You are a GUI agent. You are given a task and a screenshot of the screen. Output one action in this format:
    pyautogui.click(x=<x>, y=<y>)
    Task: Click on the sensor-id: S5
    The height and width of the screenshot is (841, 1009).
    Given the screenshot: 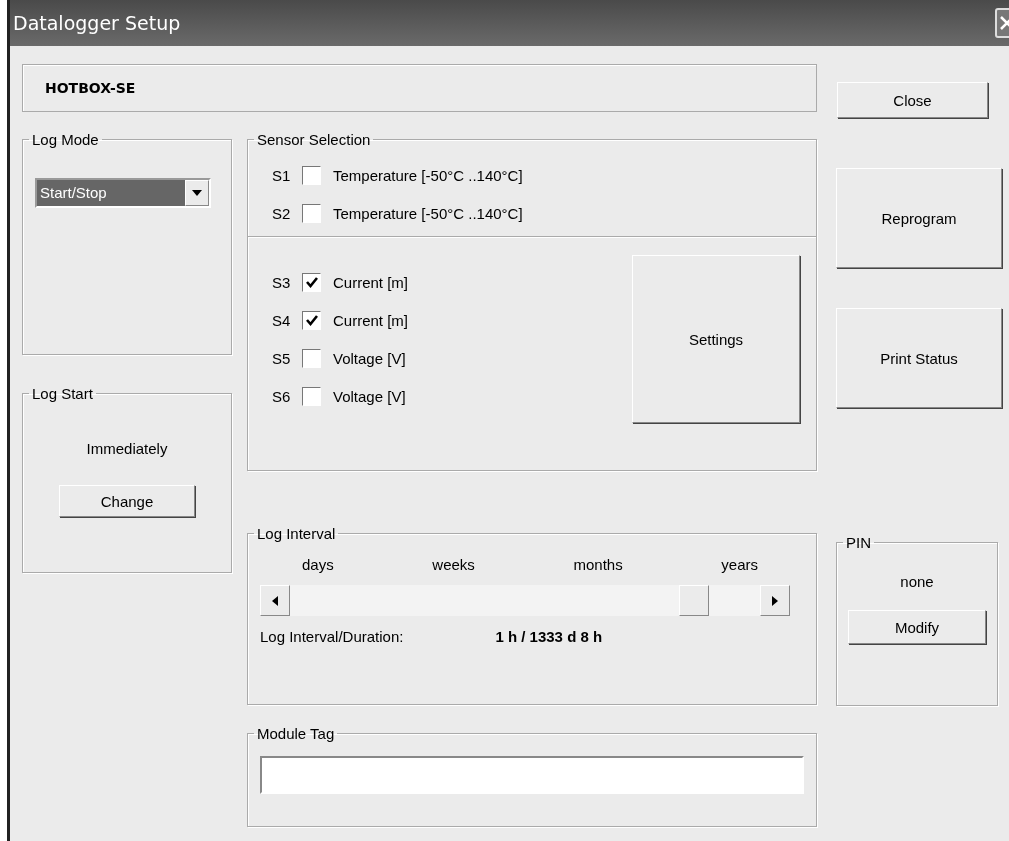 What is the action you would take?
    pyautogui.click(x=282, y=358)
    